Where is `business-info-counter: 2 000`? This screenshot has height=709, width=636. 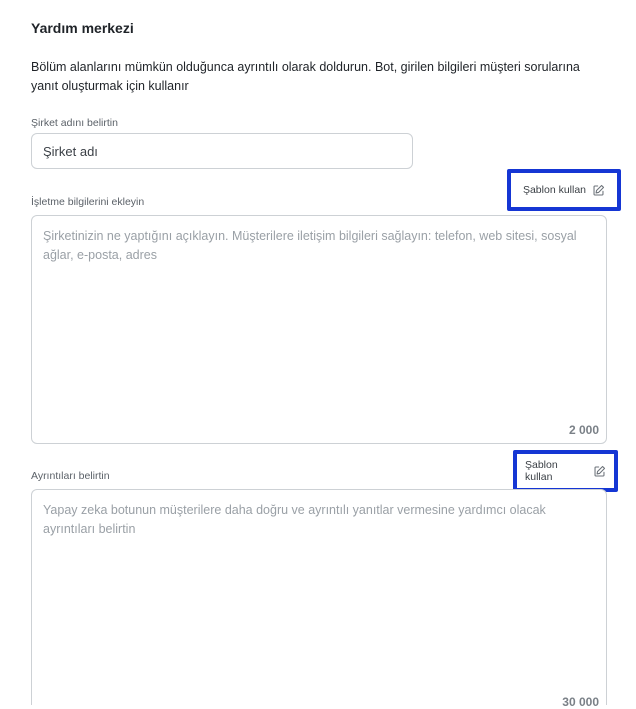
business-info-counter: 2 000 is located at coordinates (583, 430).